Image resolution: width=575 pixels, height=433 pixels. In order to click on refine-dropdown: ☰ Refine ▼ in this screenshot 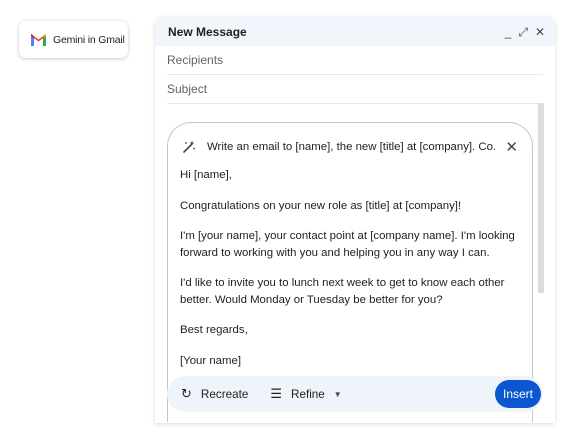, I will do `click(305, 394)`.